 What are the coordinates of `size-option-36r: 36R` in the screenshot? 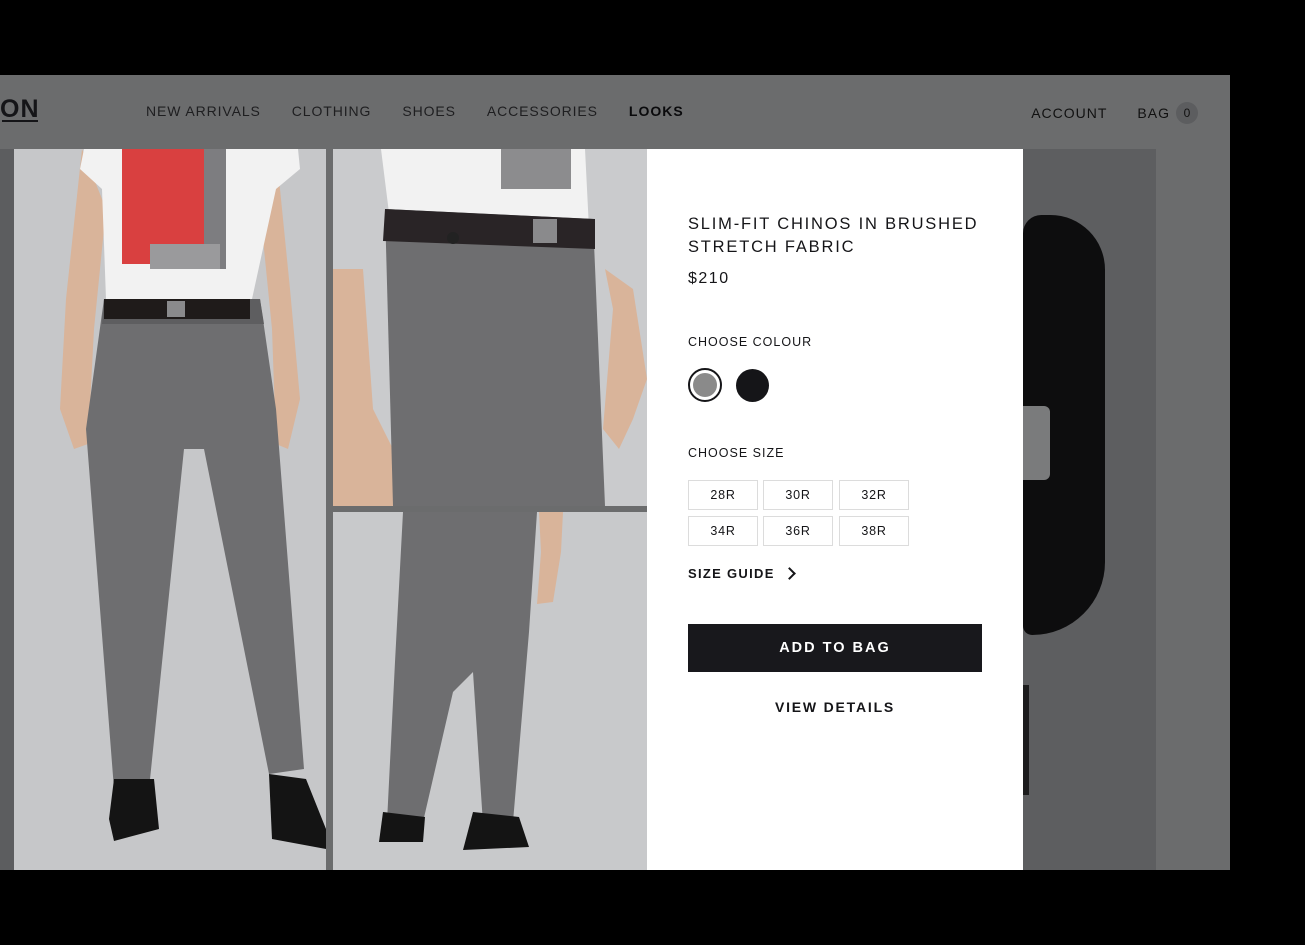 It's located at (798, 531).